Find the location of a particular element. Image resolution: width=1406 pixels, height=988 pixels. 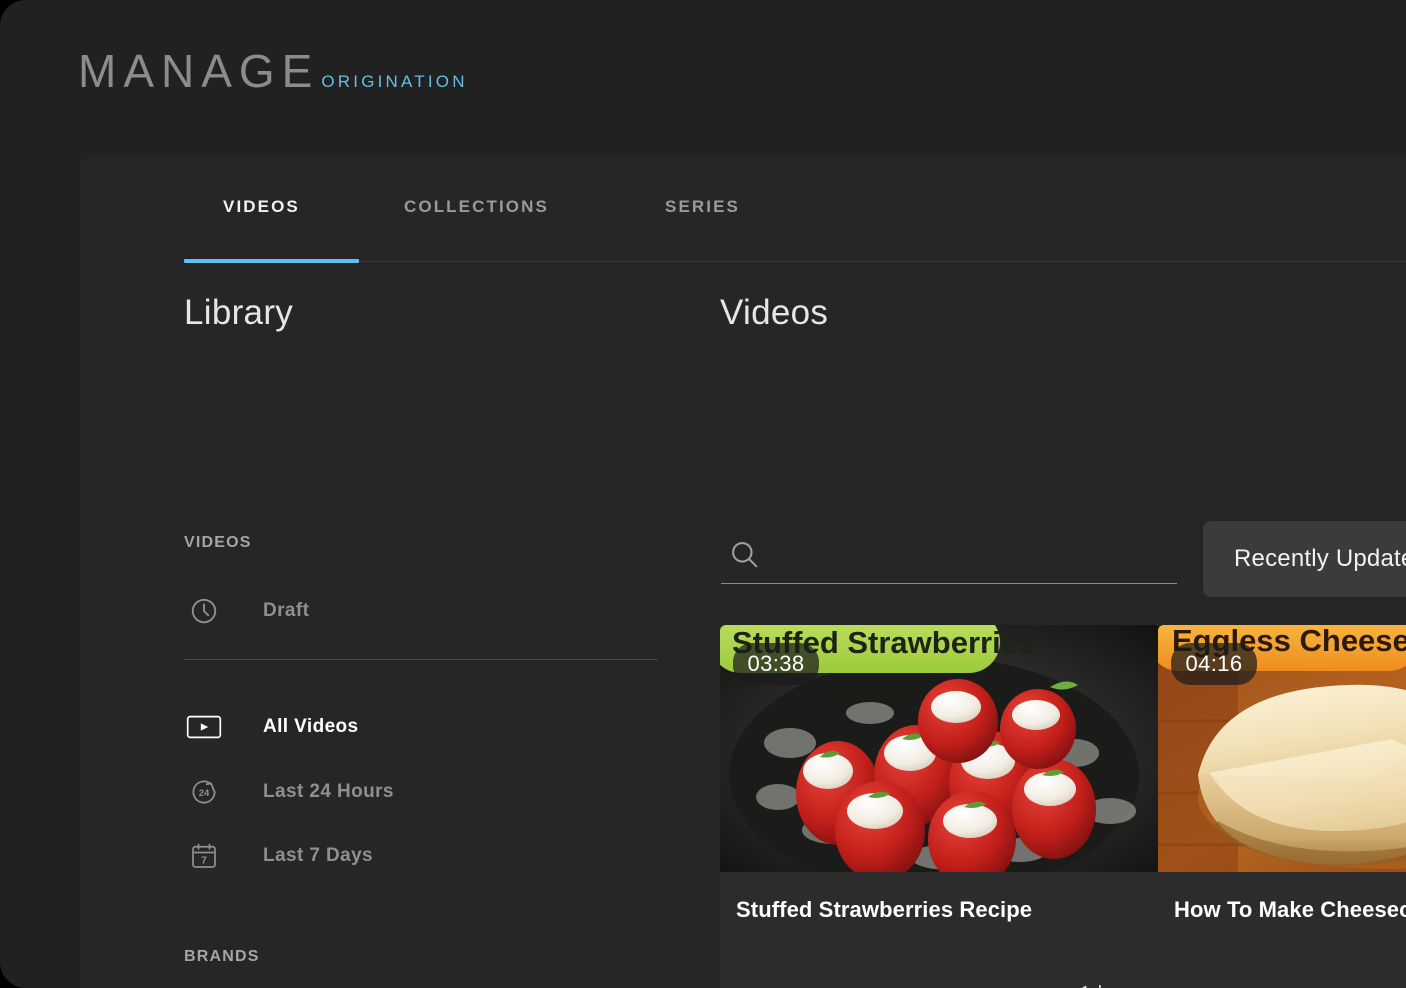

sidebar-item-label: Draft is located at coordinates (286, 610).